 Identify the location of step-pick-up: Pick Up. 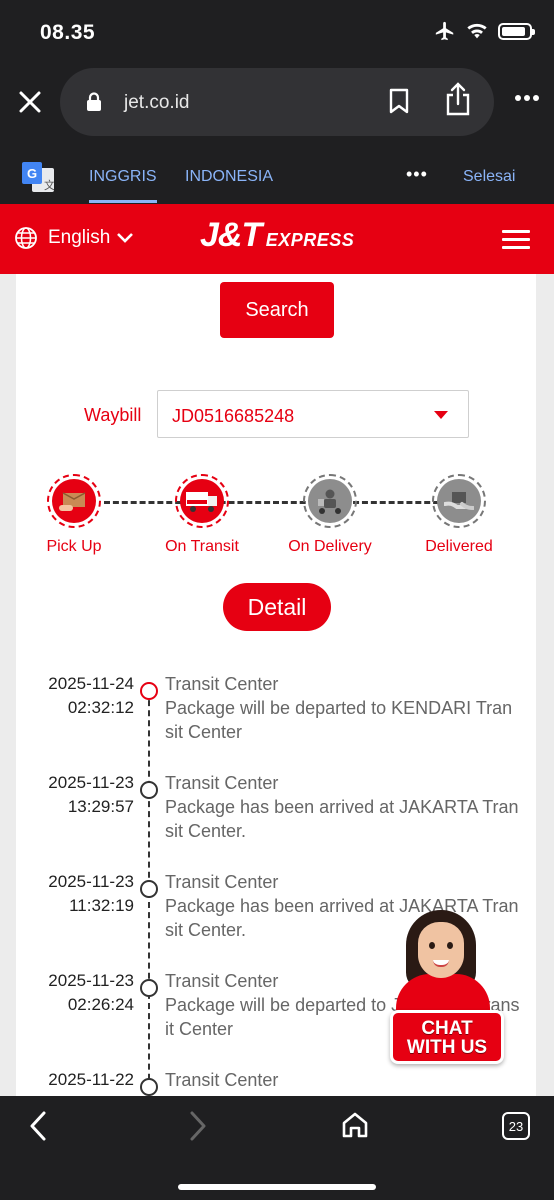
(74, 515).